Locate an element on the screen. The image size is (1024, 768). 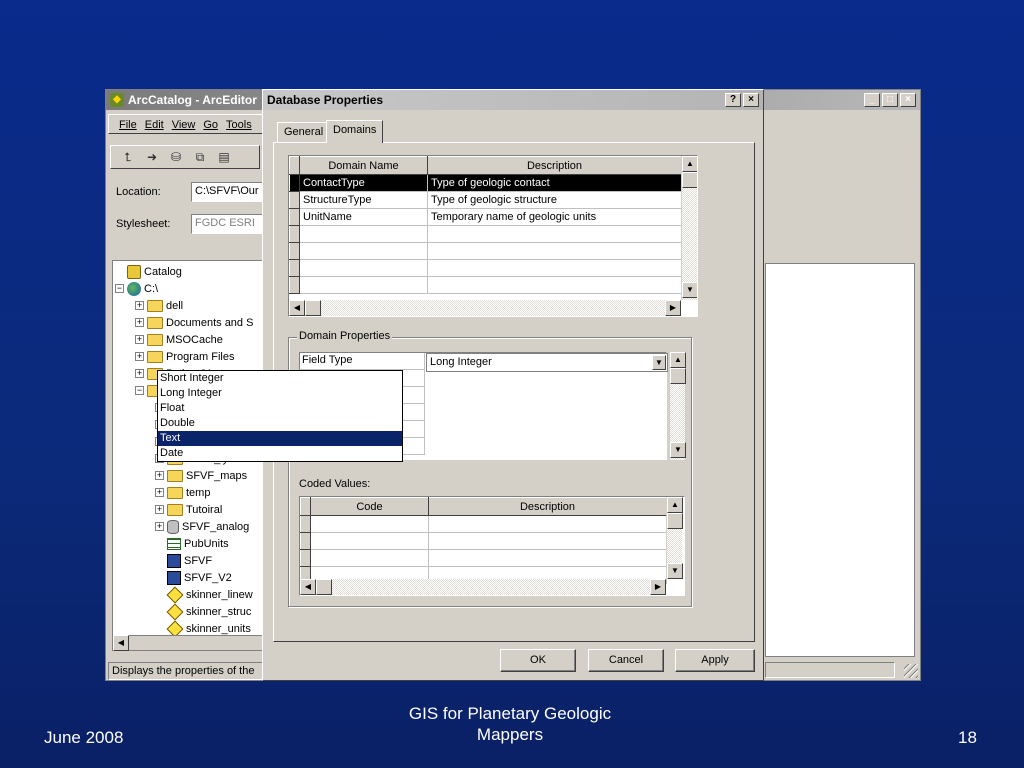
properties-vscrollbar: ▲ ▼ is located at coordinates (677, 406).